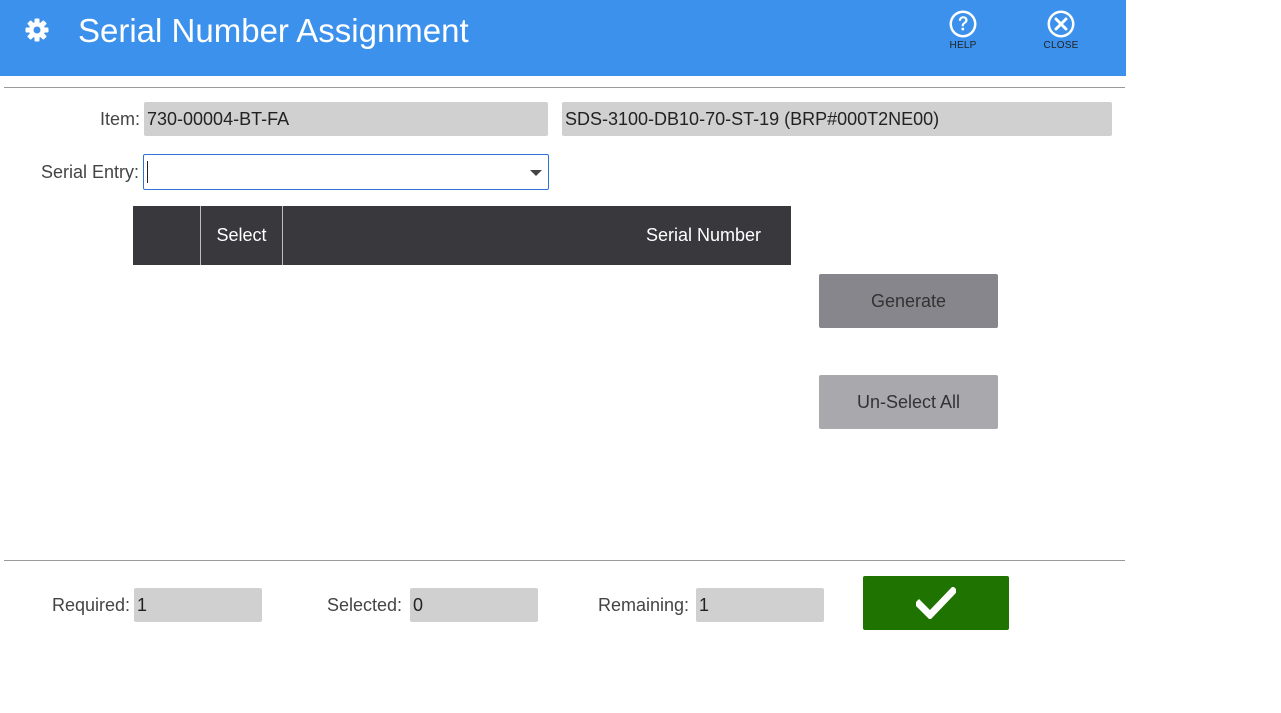 Image resolution: width=1281 pixels, height=713 pixels. I want to click on grid-column-serial-number: Serial Number, so click(537, 235).